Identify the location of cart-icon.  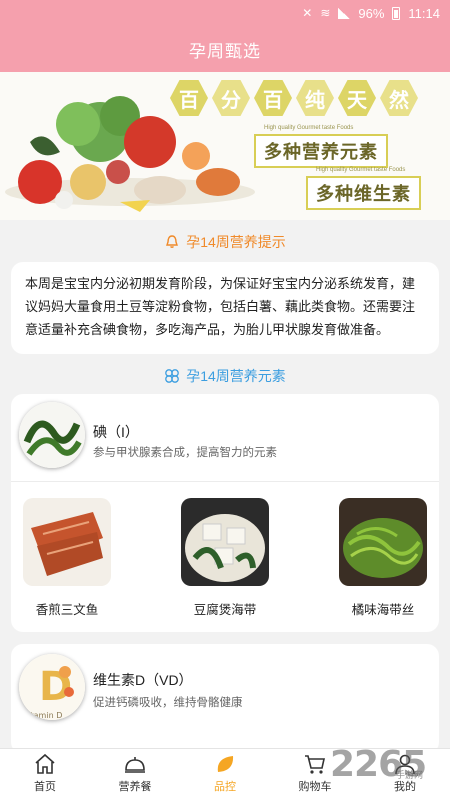
(315, 764).